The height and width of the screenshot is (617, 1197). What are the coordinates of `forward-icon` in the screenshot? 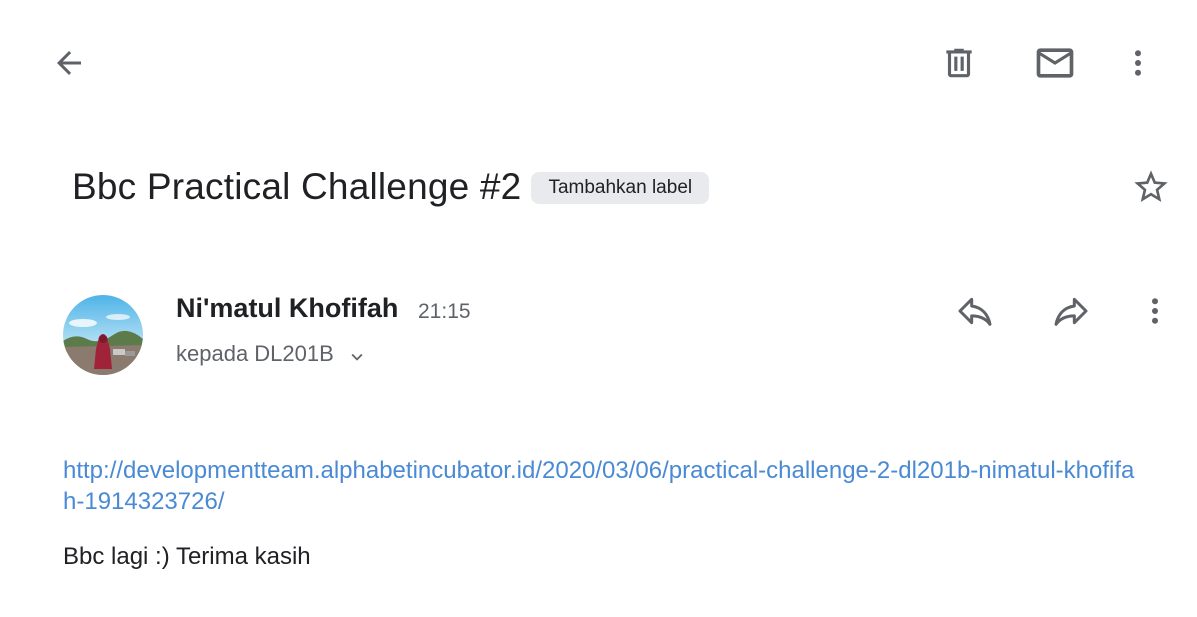 It's located at (1071, 311).